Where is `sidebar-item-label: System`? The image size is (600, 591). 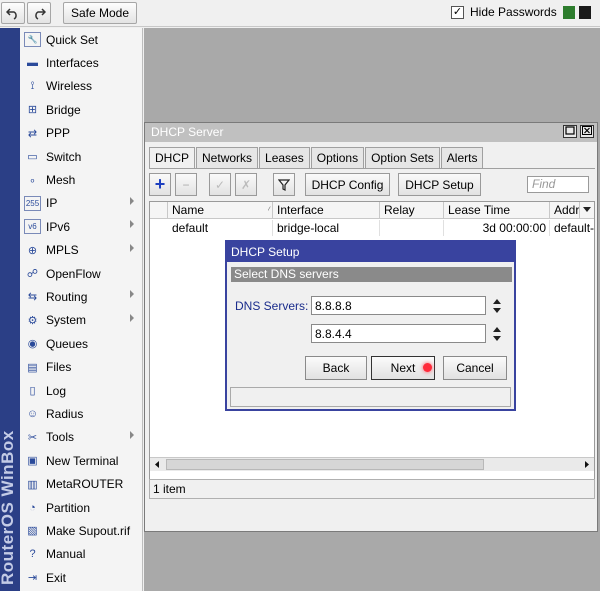 sidebar-item-label: System is located at coordinates (66, 320).